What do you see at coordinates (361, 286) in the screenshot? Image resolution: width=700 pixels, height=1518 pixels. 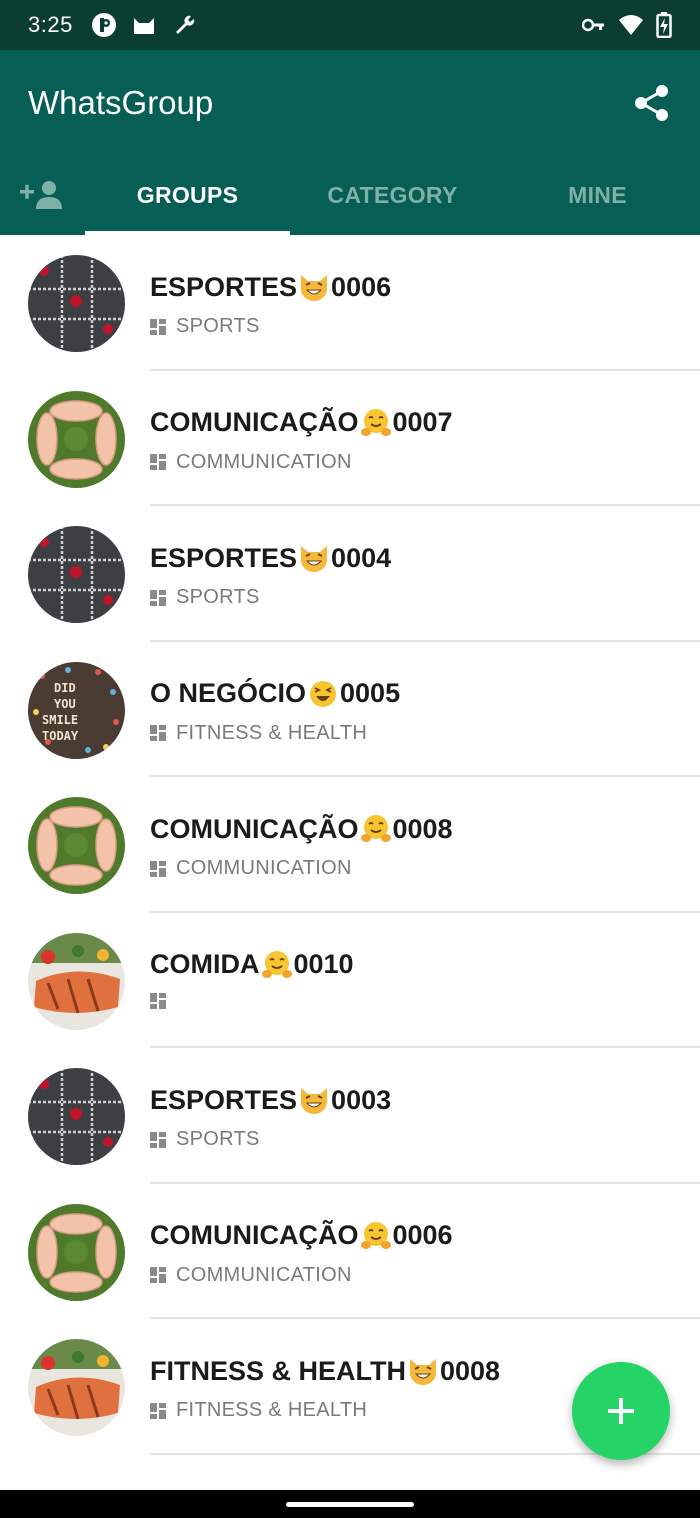 I see `group-number: 0006` at bounding box center [361, 286].